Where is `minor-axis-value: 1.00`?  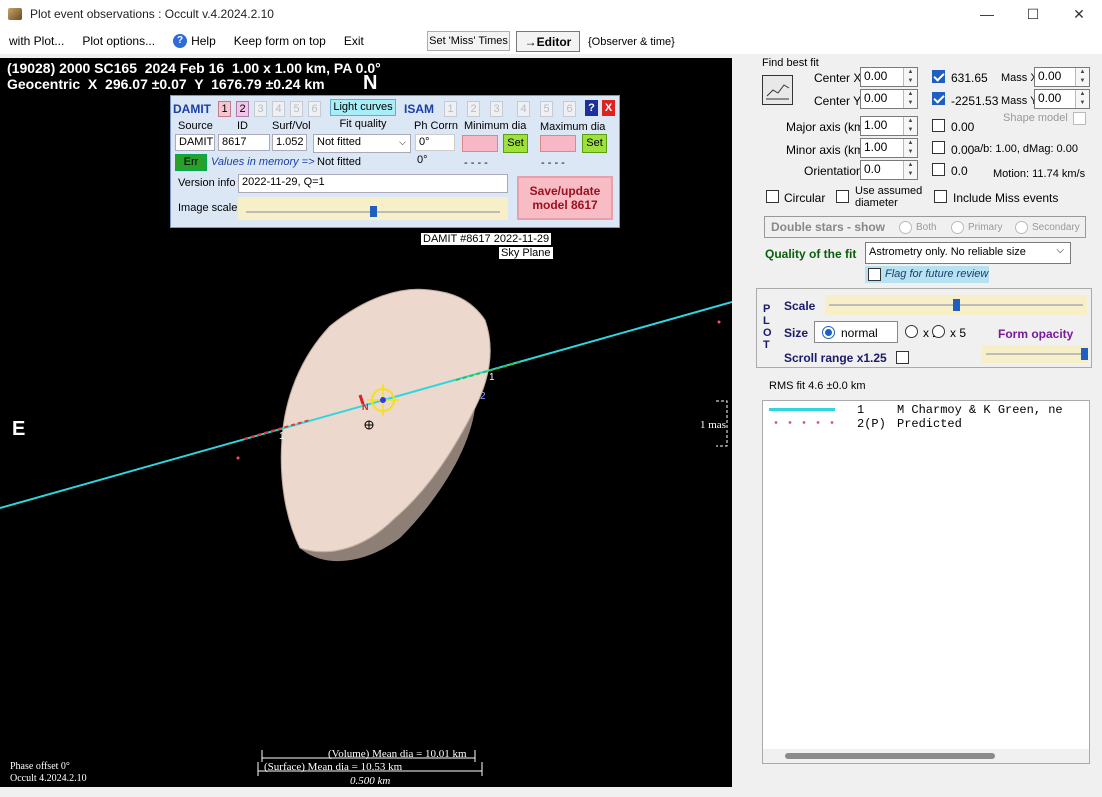
minor-axis-value: 1.00 is located at coordinates (876, 147).